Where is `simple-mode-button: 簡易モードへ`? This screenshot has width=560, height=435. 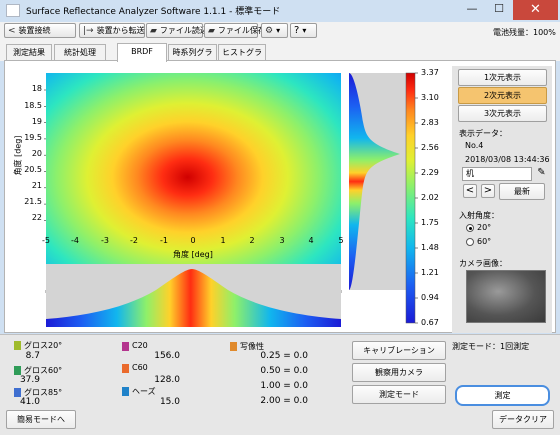
simple-mode-button: 簡易モードへ is located at coordinates (41, 419).